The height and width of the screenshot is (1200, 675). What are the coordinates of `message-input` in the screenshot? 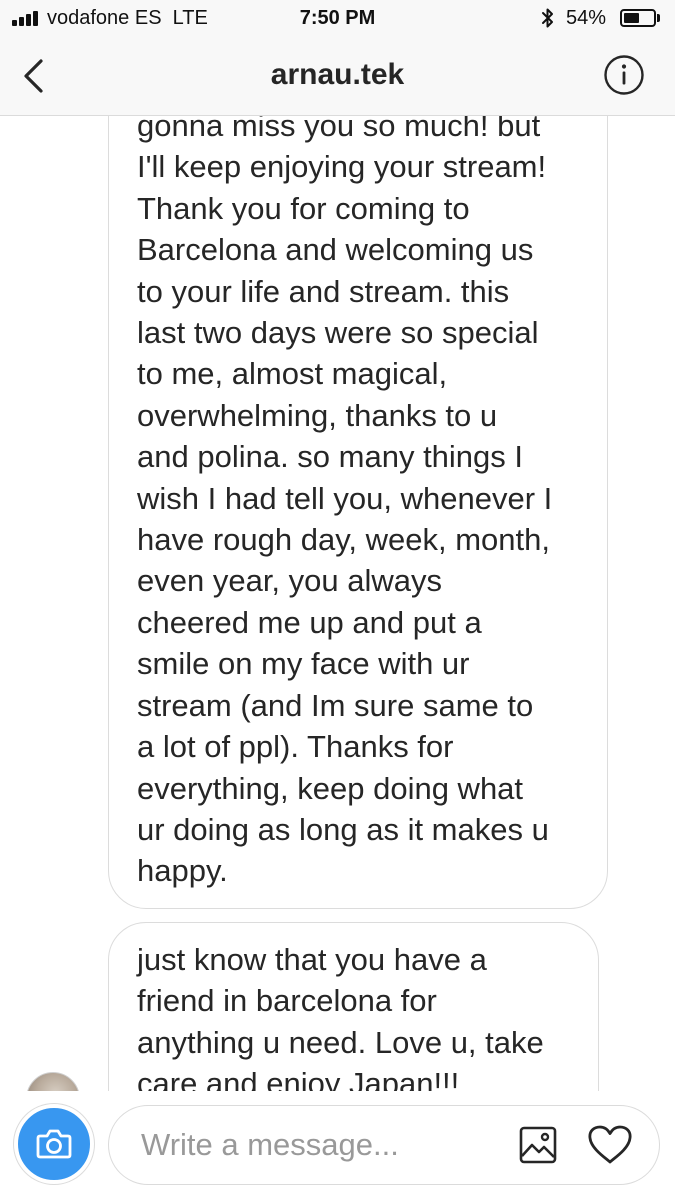 It's located at (321, 1145).